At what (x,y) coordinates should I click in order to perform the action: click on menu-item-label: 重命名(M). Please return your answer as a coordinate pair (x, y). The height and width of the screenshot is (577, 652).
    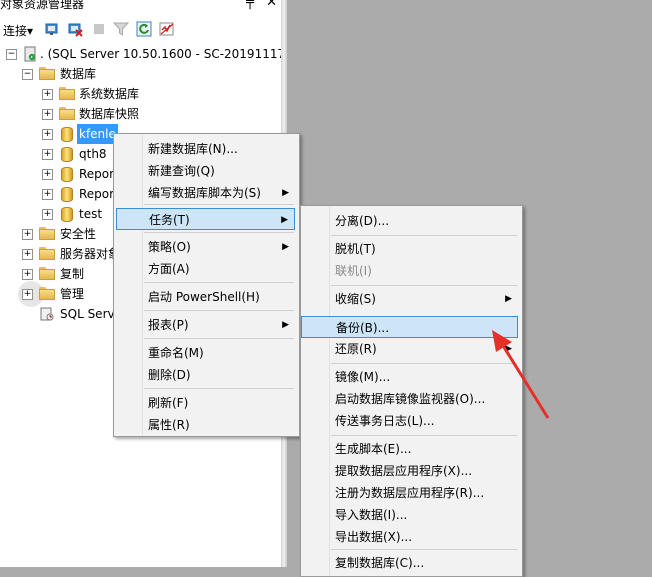
    Looking at the image, I should click on (176, 353).